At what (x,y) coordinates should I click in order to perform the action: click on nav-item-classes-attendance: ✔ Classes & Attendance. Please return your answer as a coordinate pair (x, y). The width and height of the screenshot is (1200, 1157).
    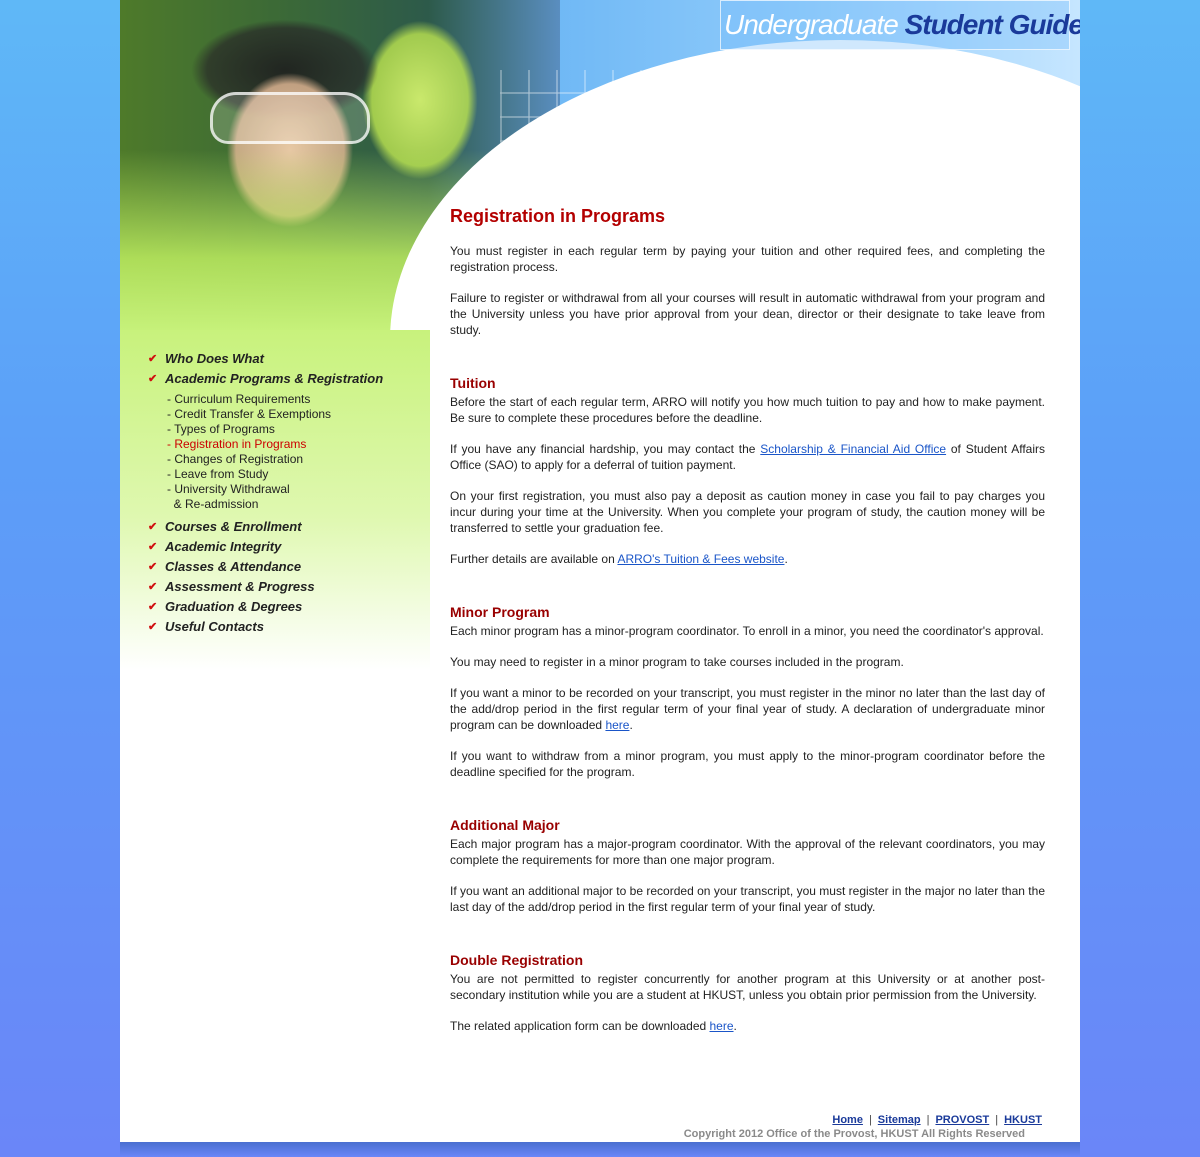
    Looking at the image, I should click on (283, 566).